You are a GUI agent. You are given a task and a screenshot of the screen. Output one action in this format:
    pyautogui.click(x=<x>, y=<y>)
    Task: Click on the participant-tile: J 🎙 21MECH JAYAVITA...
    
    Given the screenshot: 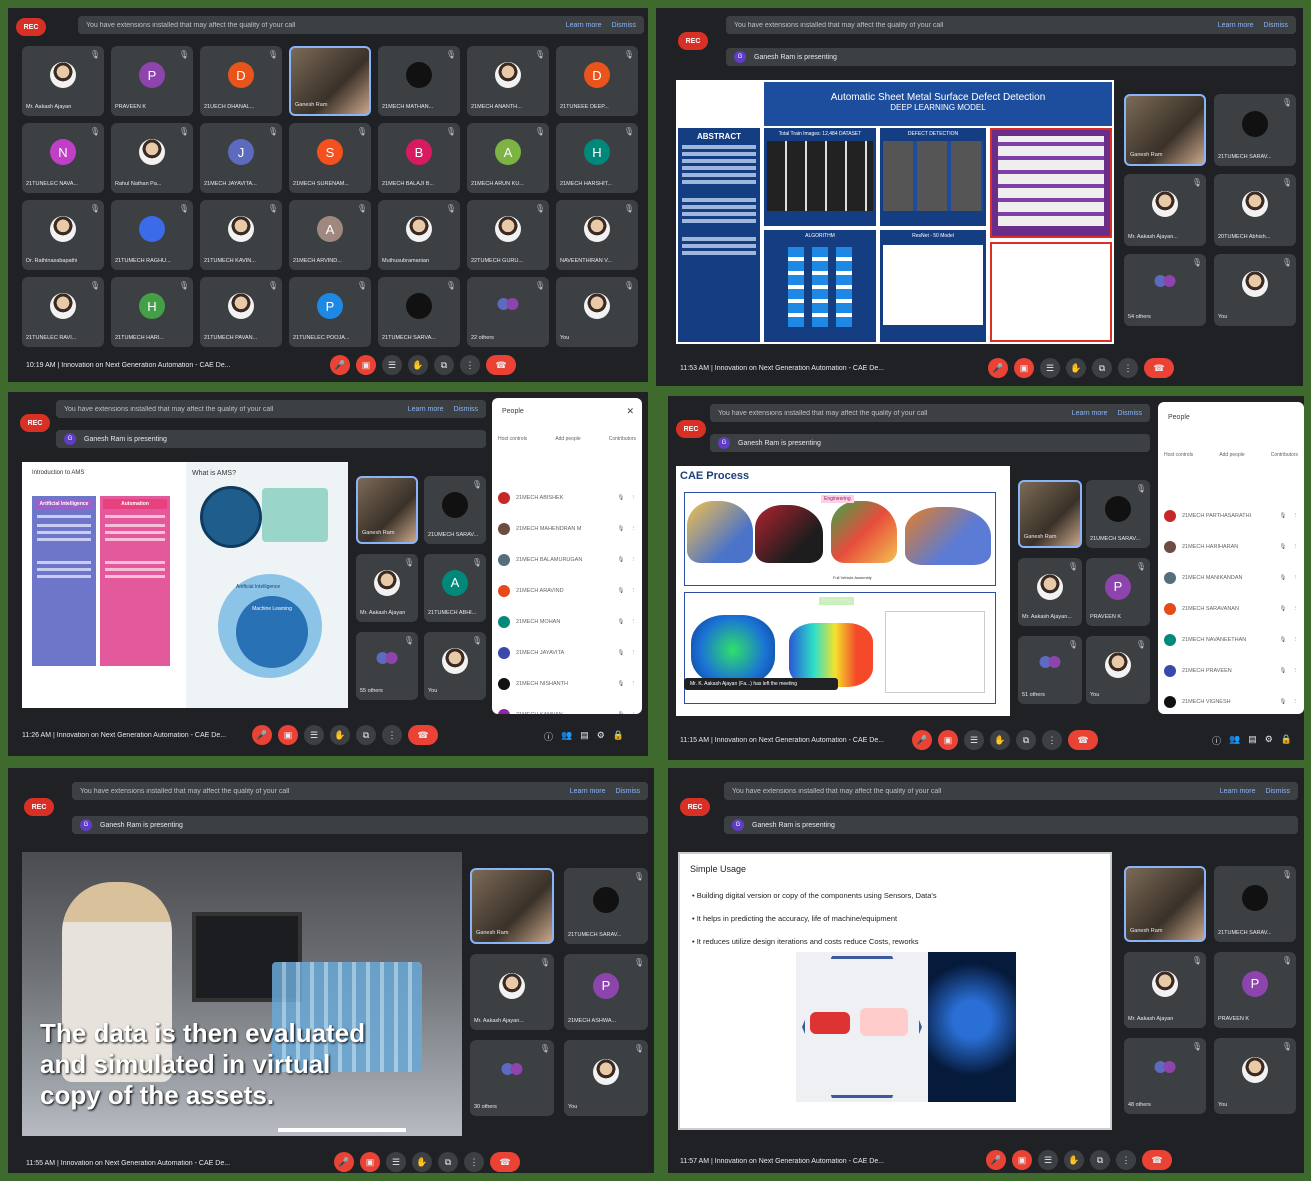 What is the action you would take?
    pyautogui.click(x=241, y=158)
    